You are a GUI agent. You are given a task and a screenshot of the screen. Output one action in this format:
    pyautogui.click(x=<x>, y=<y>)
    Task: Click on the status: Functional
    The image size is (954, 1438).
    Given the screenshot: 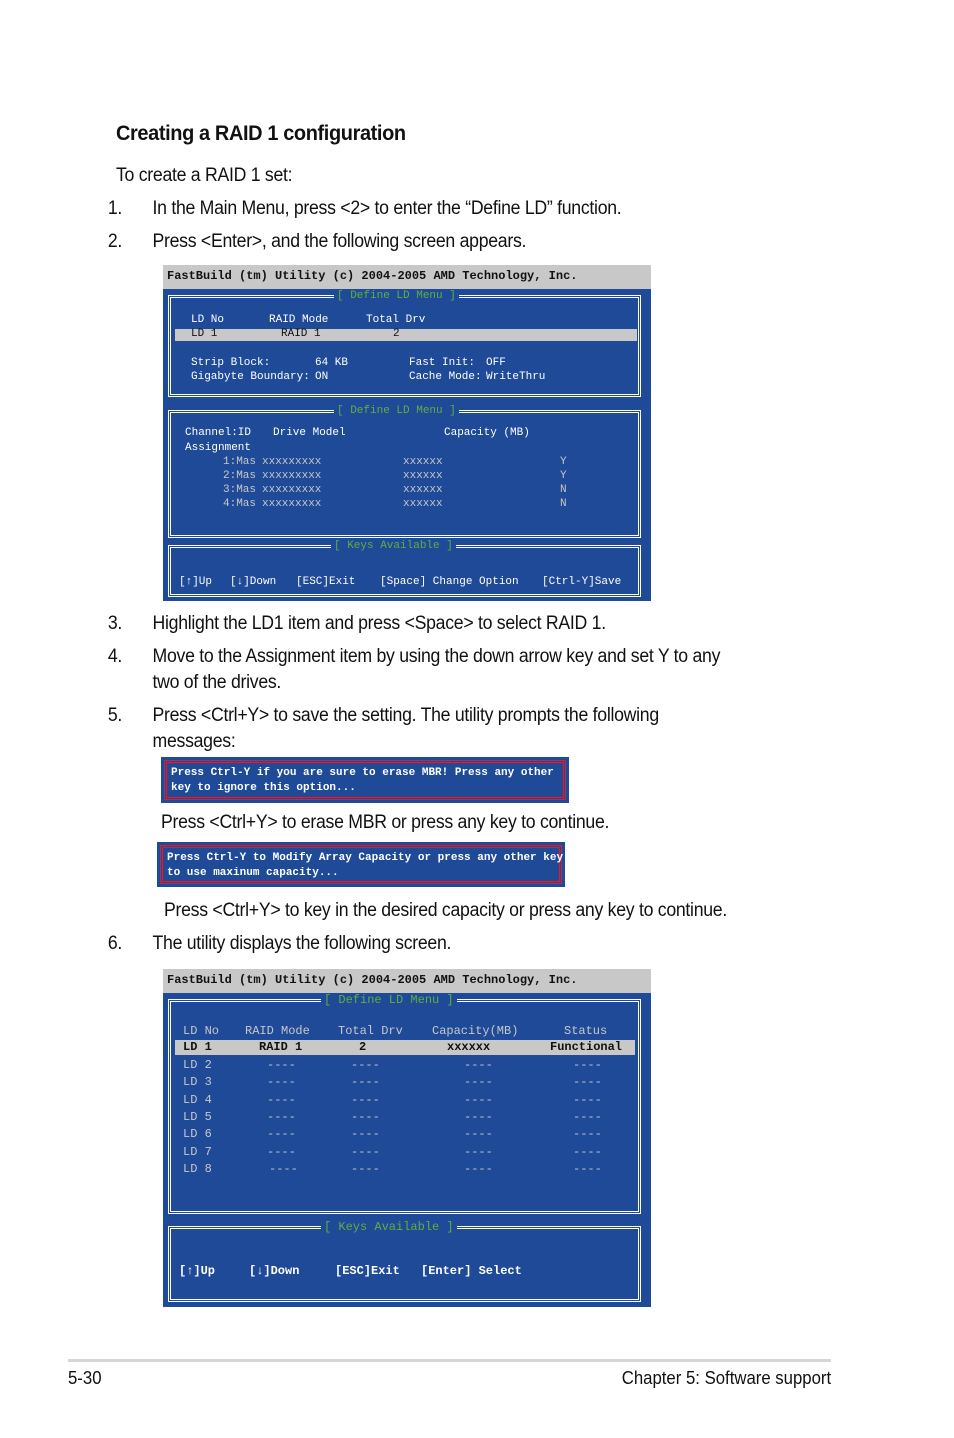 What is the action you would take?
    pyautogui.click(x=586, y=1047)
    